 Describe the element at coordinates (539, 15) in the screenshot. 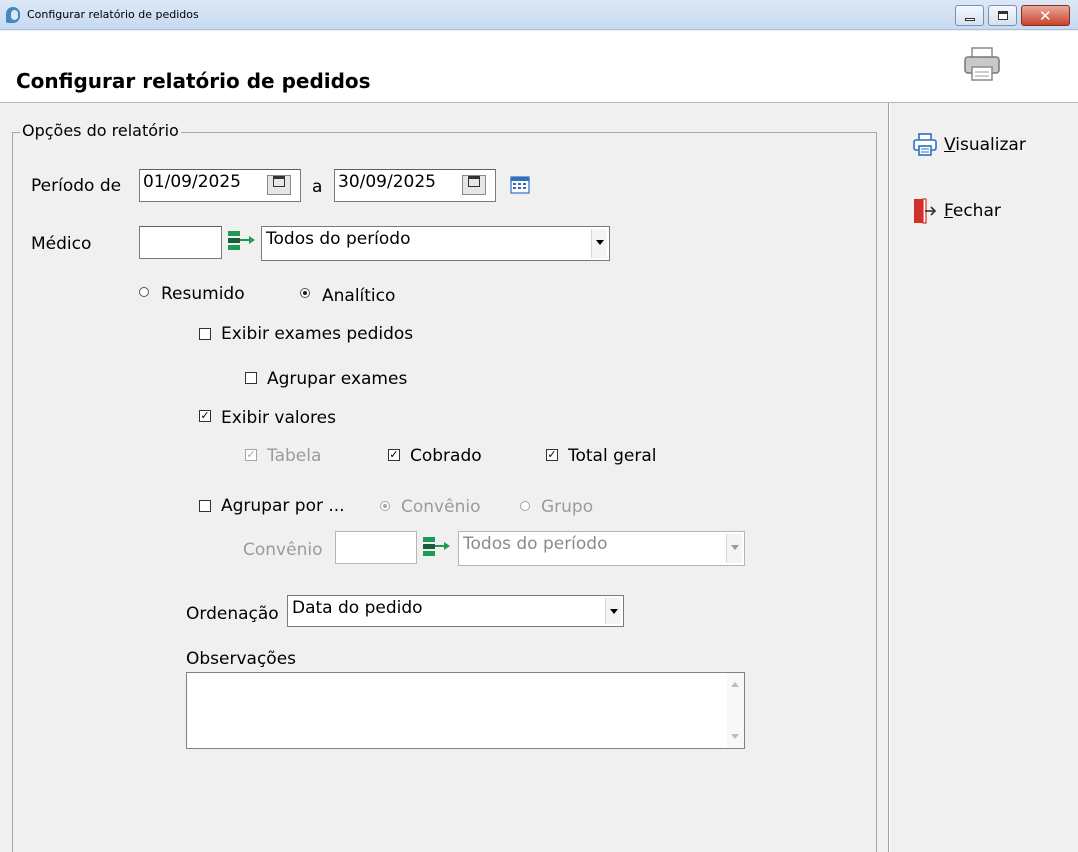

I see `title-bar: Configurar relatório de pedidos ✕` at that location.